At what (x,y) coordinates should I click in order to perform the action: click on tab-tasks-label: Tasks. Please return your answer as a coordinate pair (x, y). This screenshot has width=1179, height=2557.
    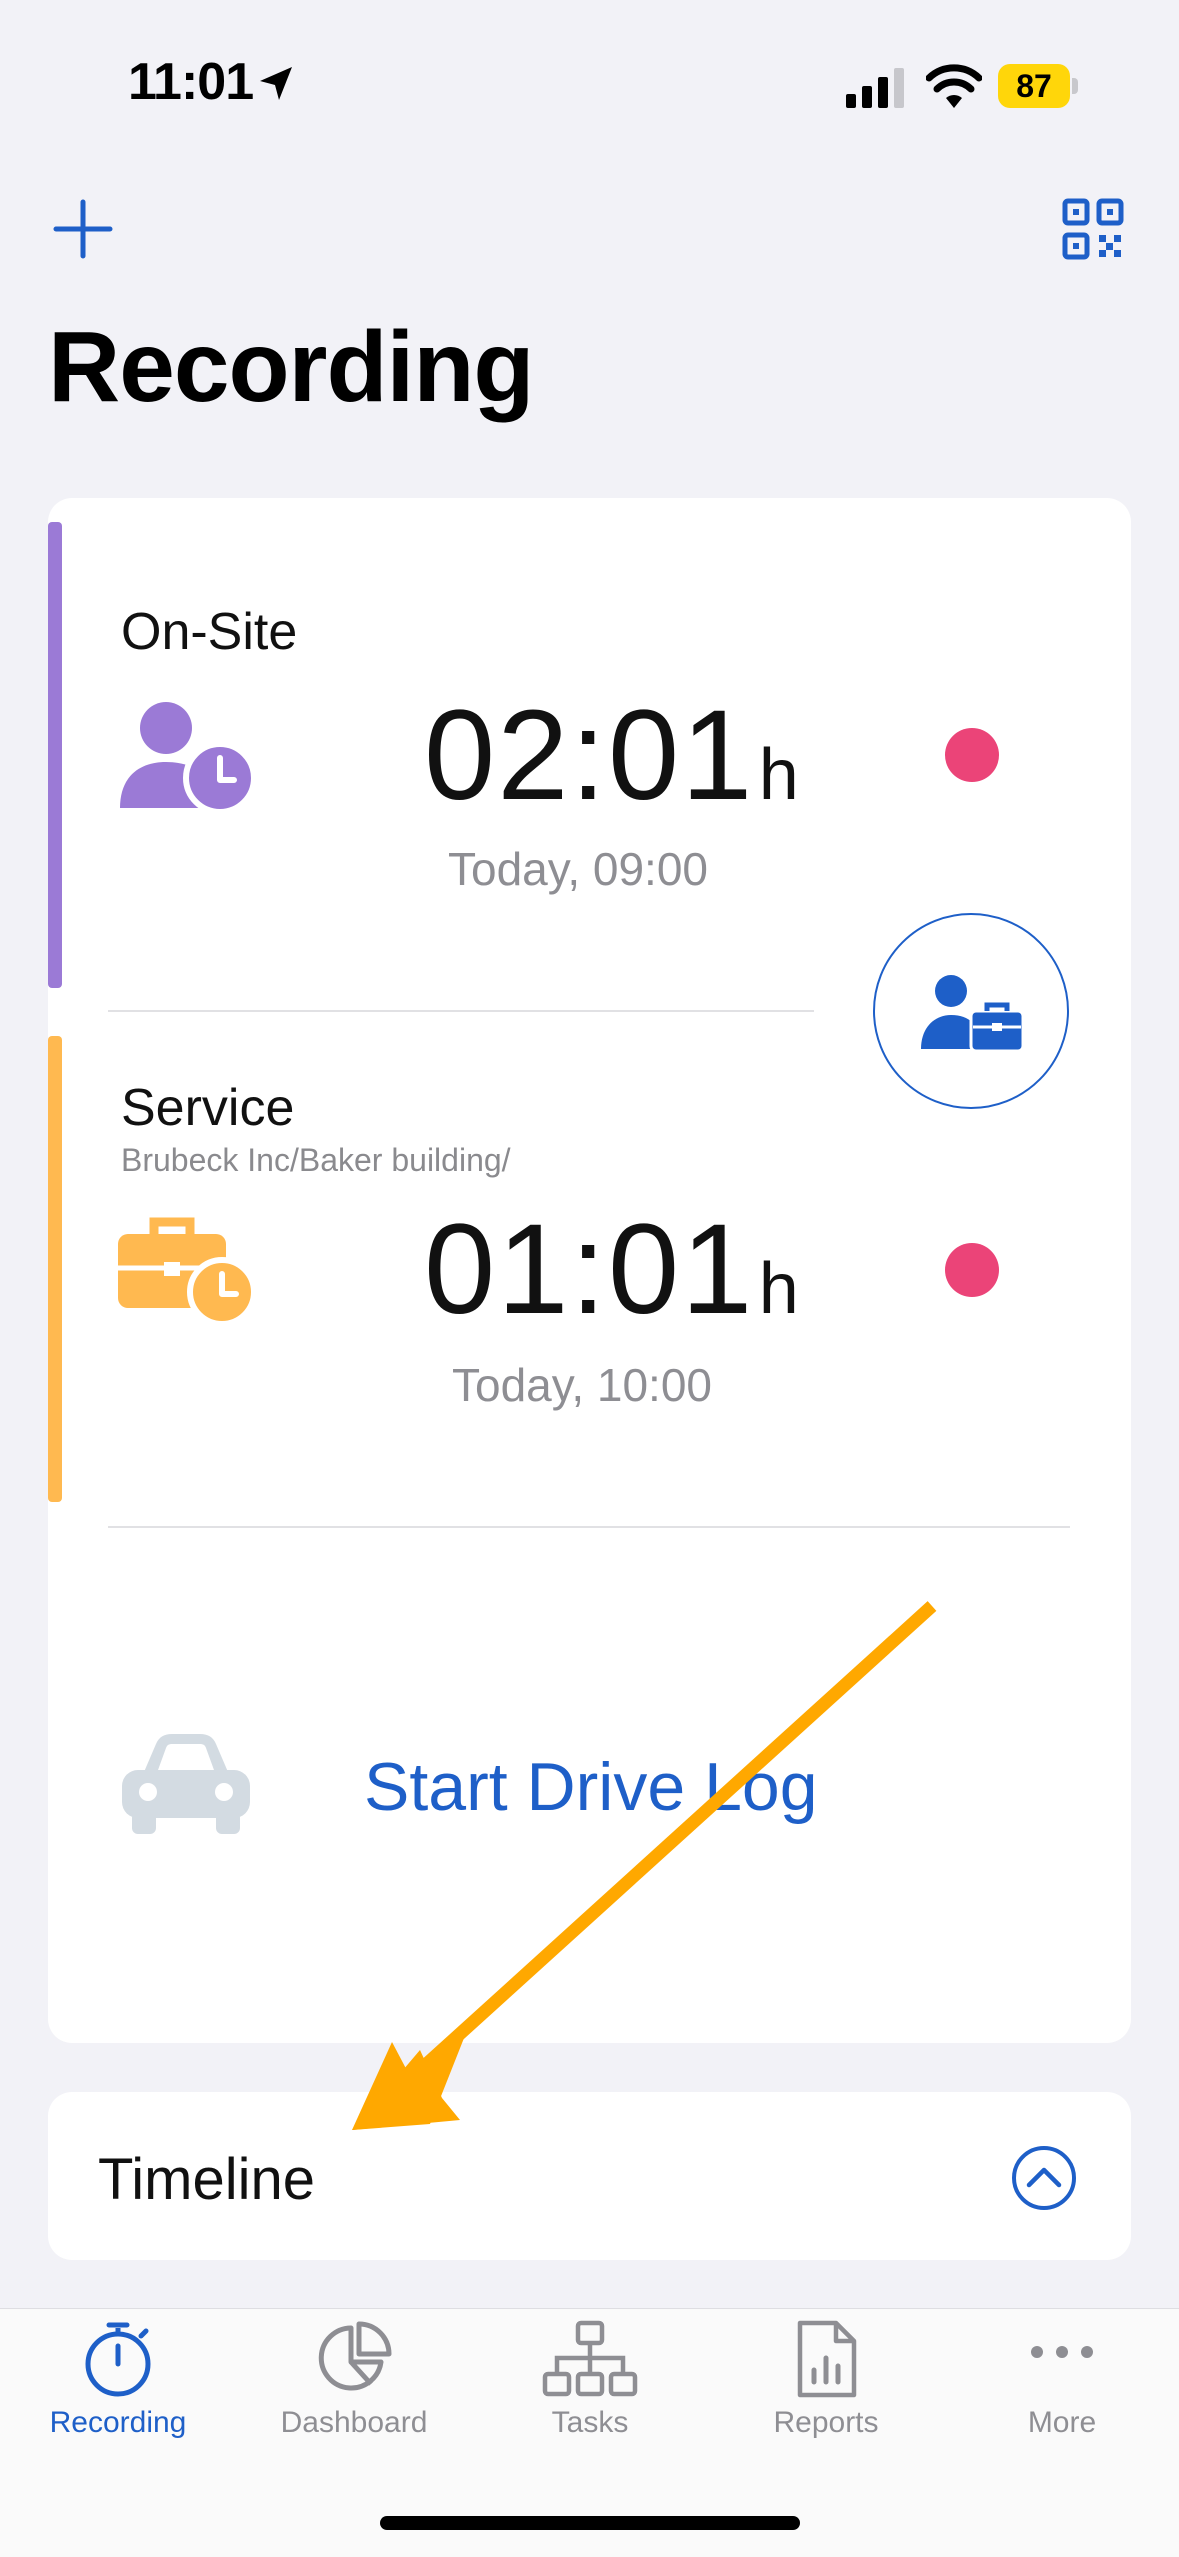
    Looking at the image, I should click on (590, 2422).